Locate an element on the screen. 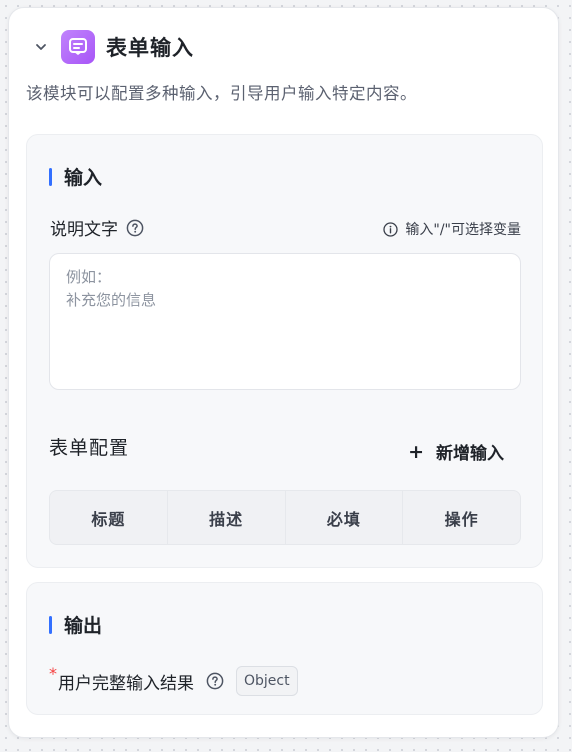  output-field-label: 用户完整输入结果 is located at coordinates (126, 683).